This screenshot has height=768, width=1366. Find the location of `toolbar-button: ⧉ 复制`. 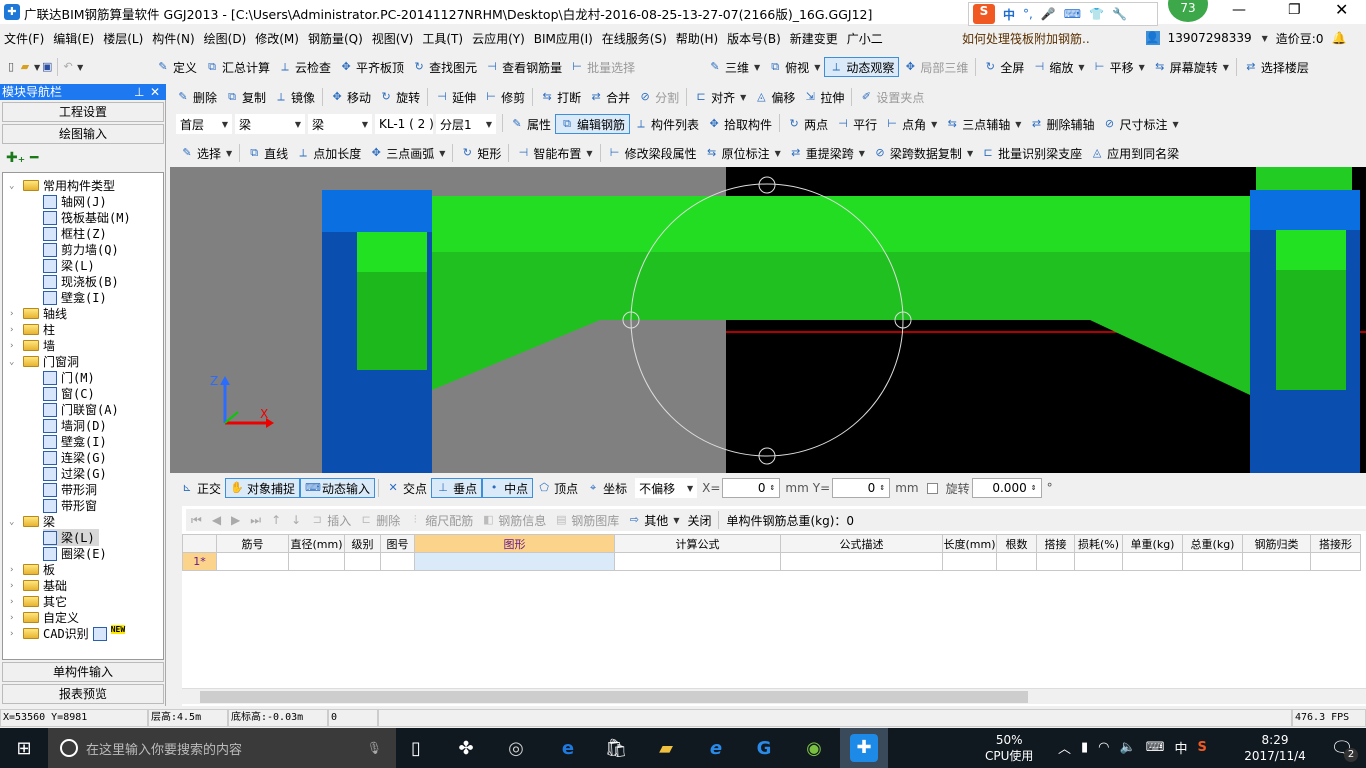

toolbar-button: ⧉ 复制 is located at coordinates (245, 97).